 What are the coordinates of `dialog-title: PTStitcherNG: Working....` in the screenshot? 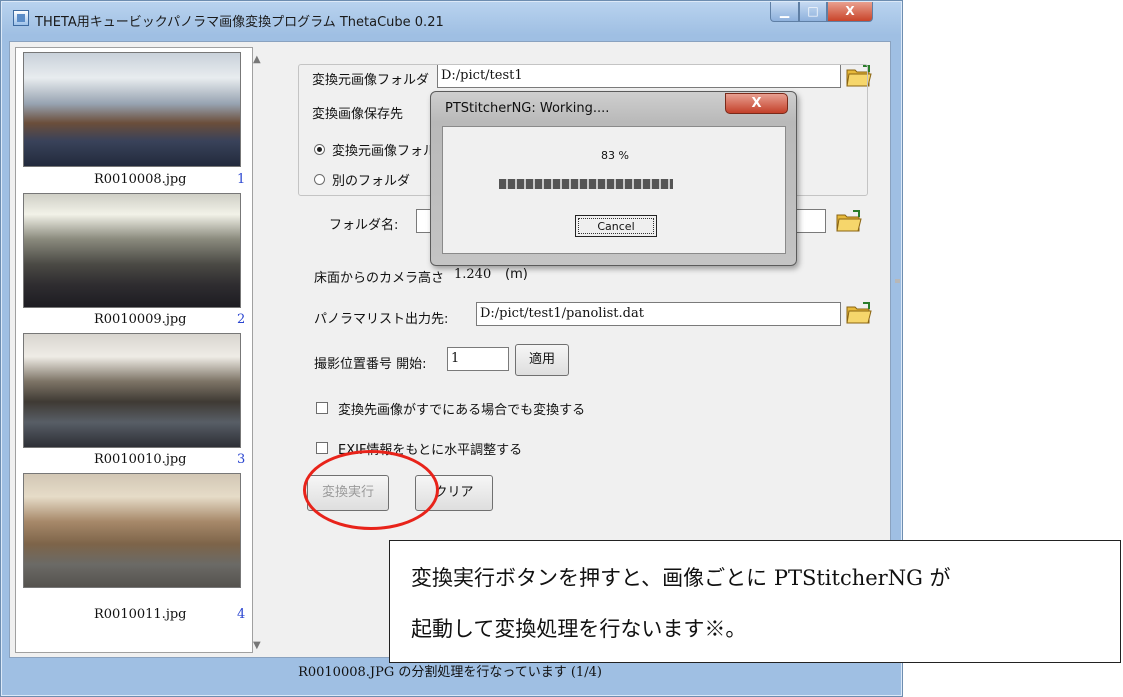 It's located at (527, 108).